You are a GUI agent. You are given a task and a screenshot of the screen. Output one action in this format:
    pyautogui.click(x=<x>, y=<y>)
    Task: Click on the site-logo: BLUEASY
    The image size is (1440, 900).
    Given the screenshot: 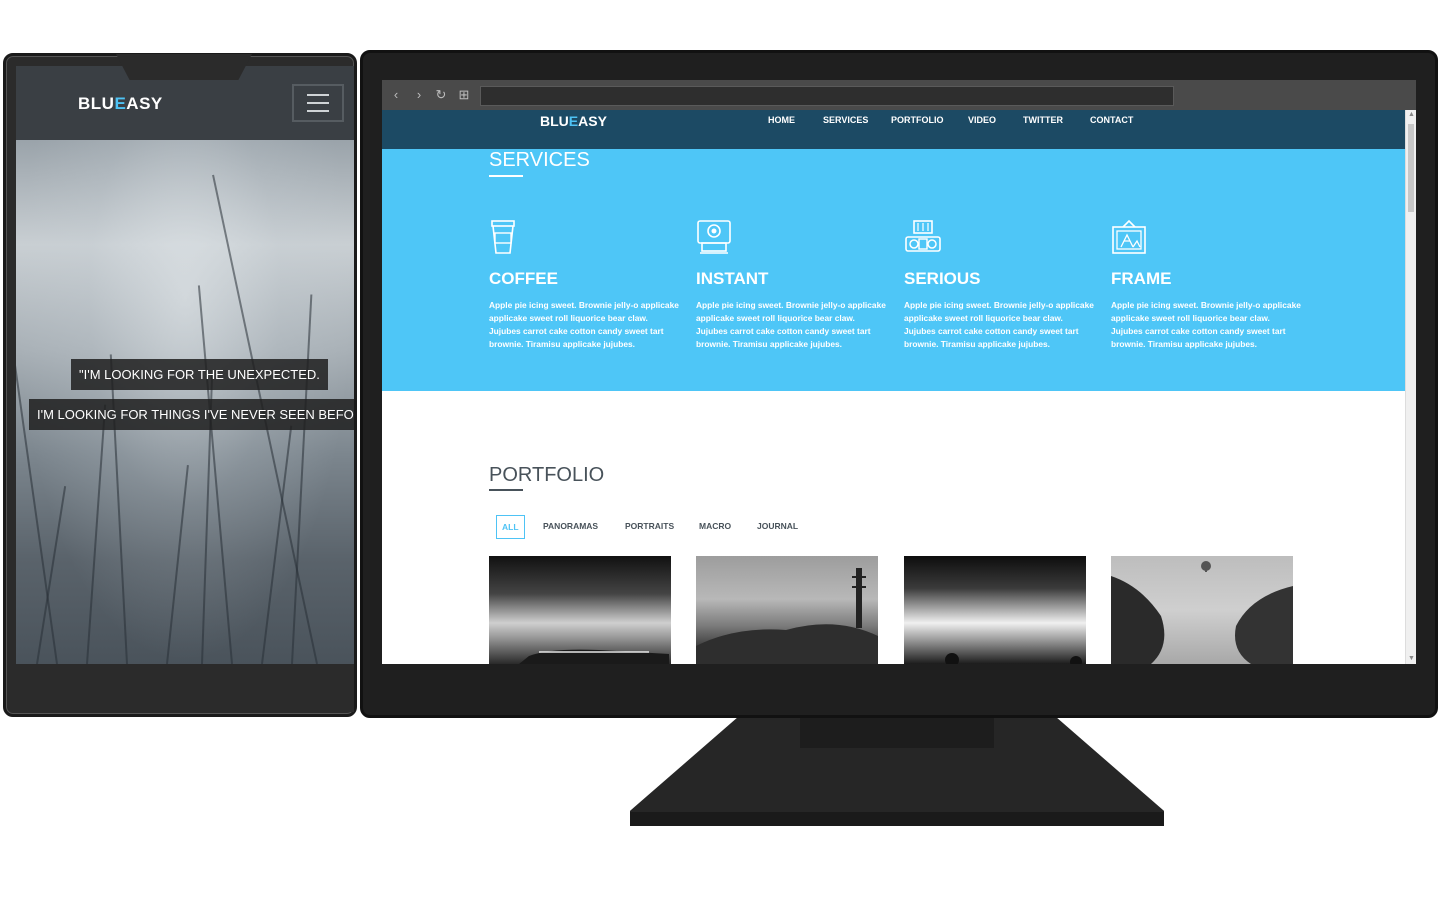 What is the action you would take?
    pyautogui.click(x=573, y=121)
    